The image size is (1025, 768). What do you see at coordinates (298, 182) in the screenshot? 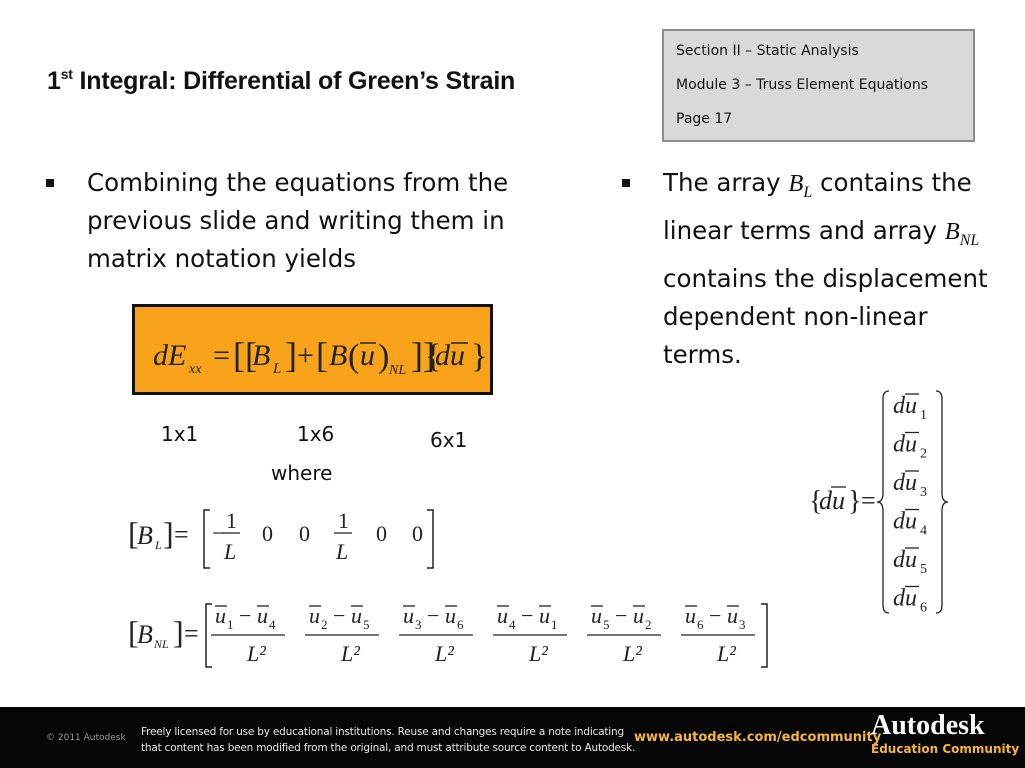
I see `left-bullet-line-1: Combining the equations from the` at bounding box center [298, 182].